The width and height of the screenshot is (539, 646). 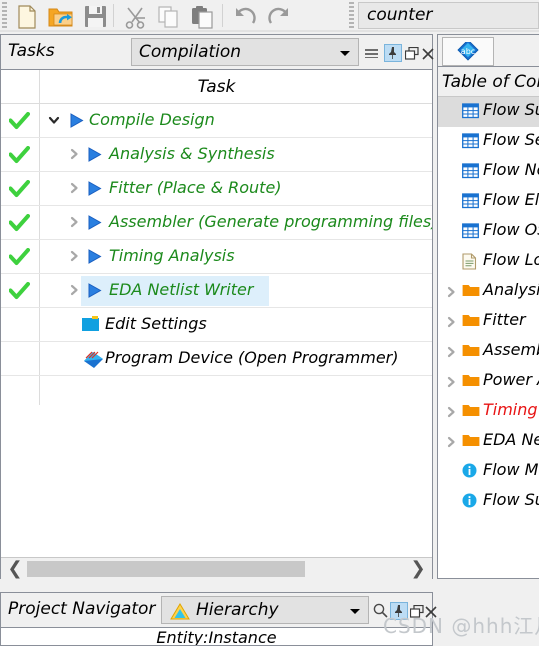 What do you see at coordinates (418, 569) in the screenshot?
I see `scroll-right-arrow: ❯` at bounding box center [418, 569].